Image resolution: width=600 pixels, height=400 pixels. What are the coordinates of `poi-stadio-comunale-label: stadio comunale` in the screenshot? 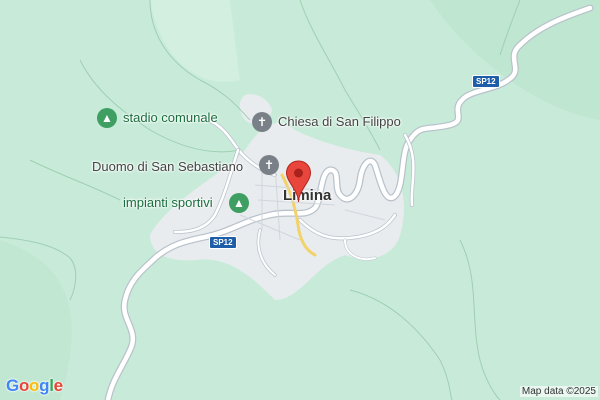 It's located at (170, 117).